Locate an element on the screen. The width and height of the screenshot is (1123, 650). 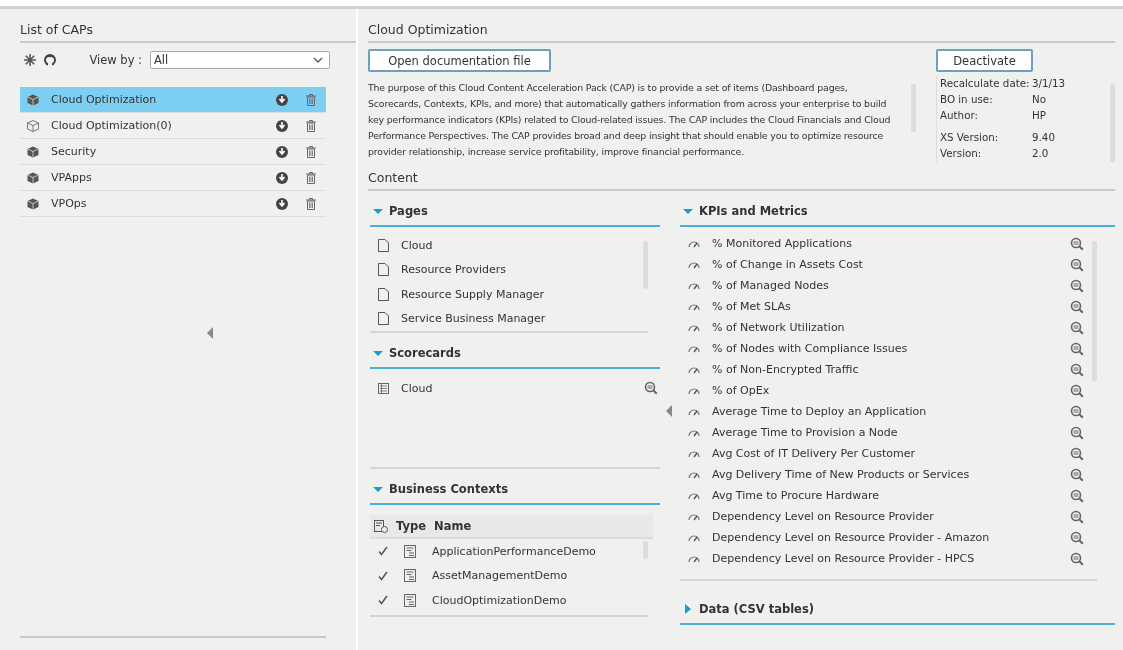
table-settings-icon is located at coordinates (381, 526).